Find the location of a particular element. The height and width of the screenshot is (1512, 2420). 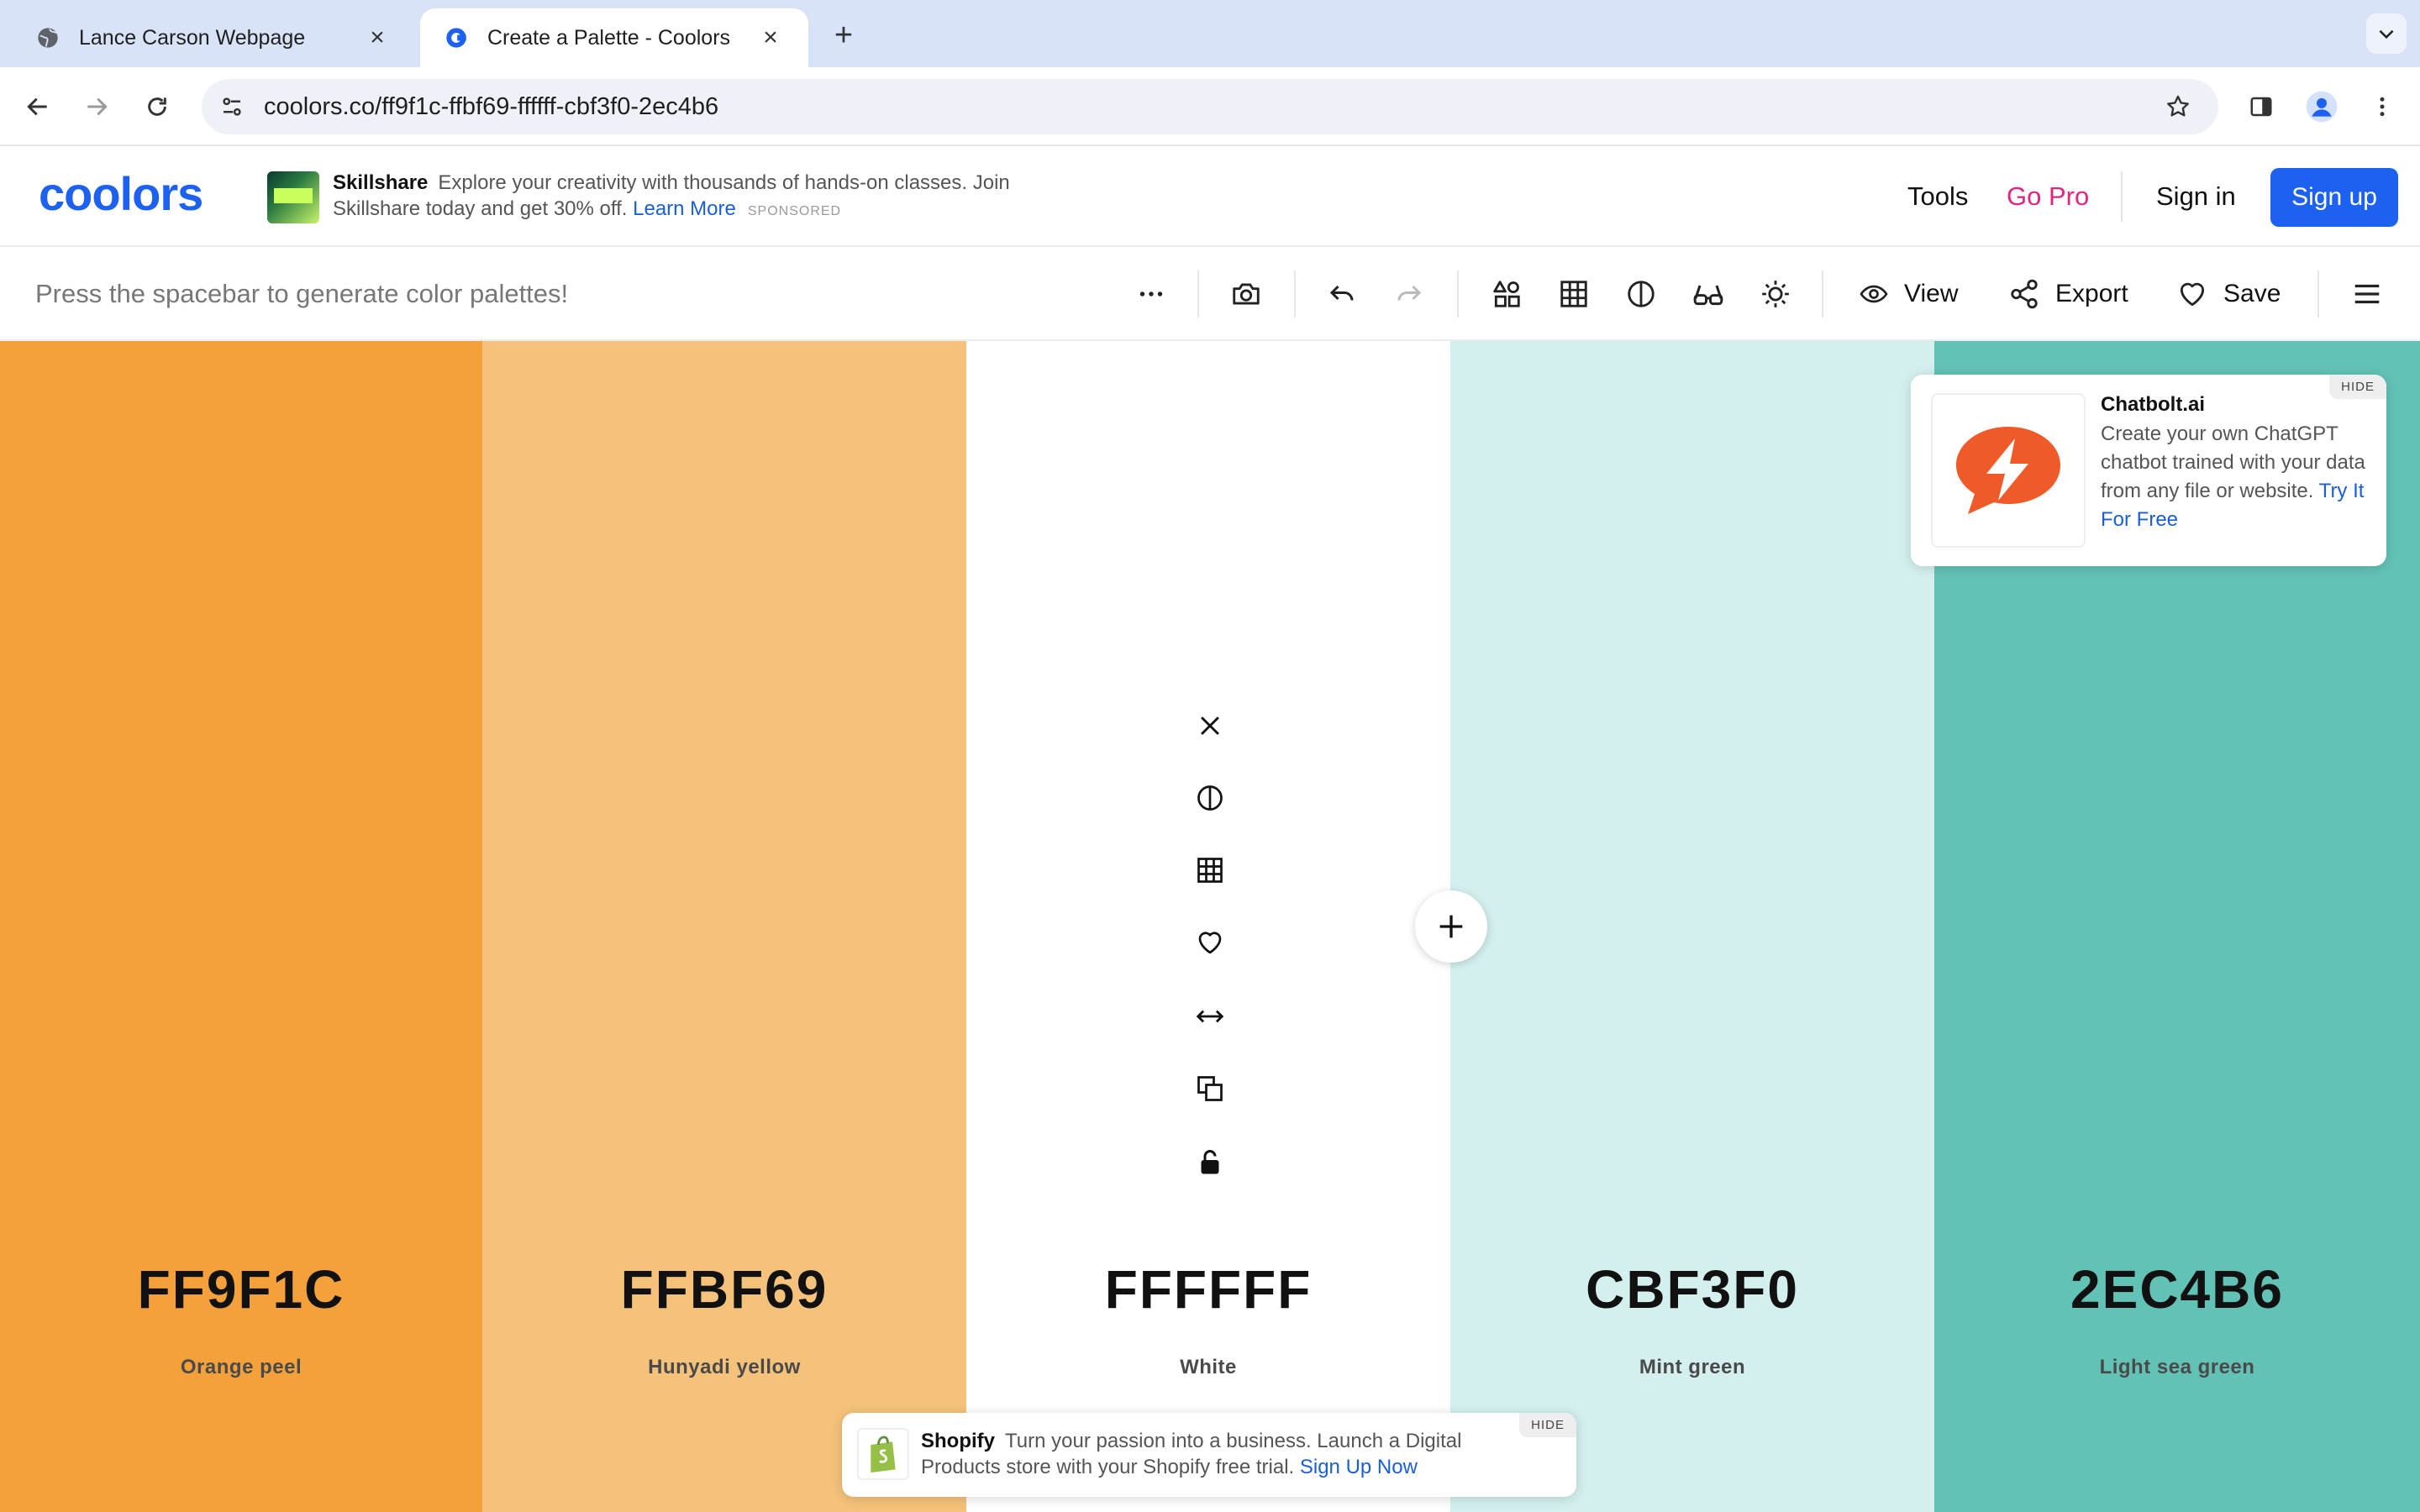

shopify-cta-link: Sign Up Now is located at coordinates (1359, 1467).